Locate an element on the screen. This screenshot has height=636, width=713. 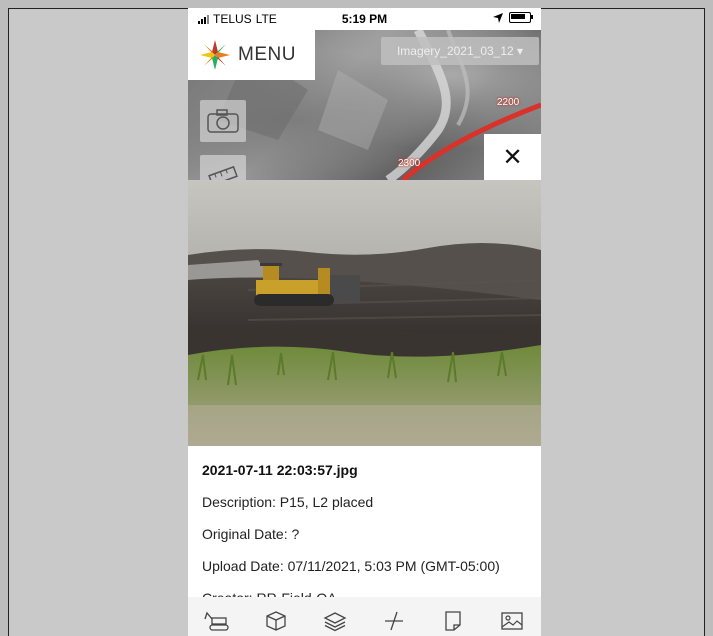
ruler-icon is located at coordinates (223, 173).